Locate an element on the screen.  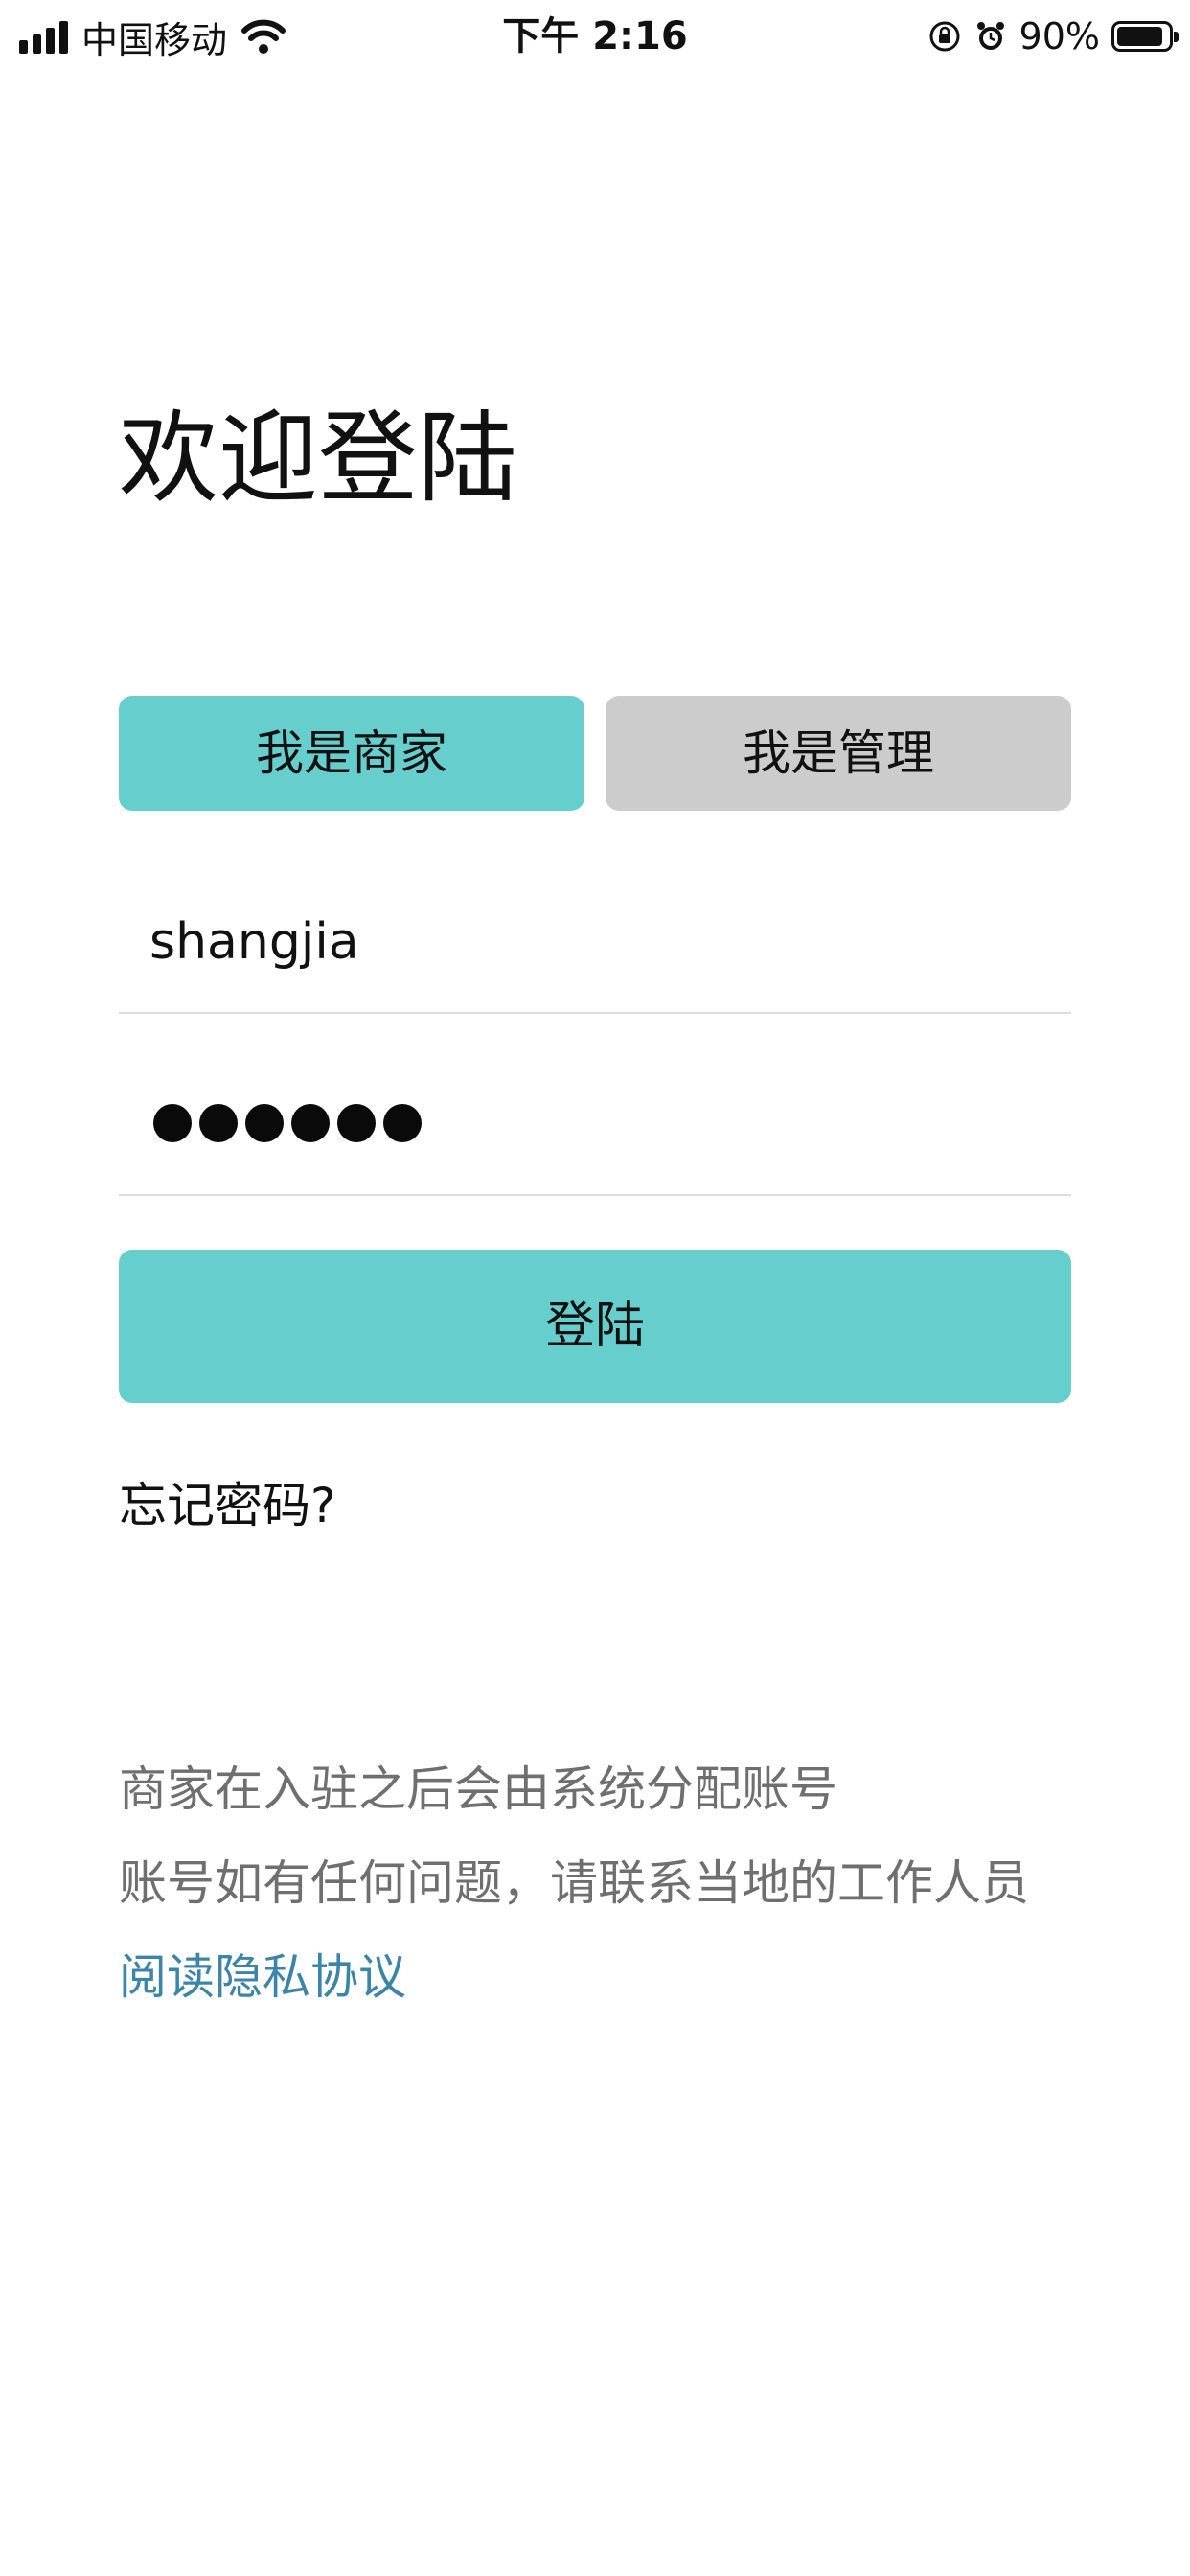
battery-icon is located at coordinates (1145, 36).